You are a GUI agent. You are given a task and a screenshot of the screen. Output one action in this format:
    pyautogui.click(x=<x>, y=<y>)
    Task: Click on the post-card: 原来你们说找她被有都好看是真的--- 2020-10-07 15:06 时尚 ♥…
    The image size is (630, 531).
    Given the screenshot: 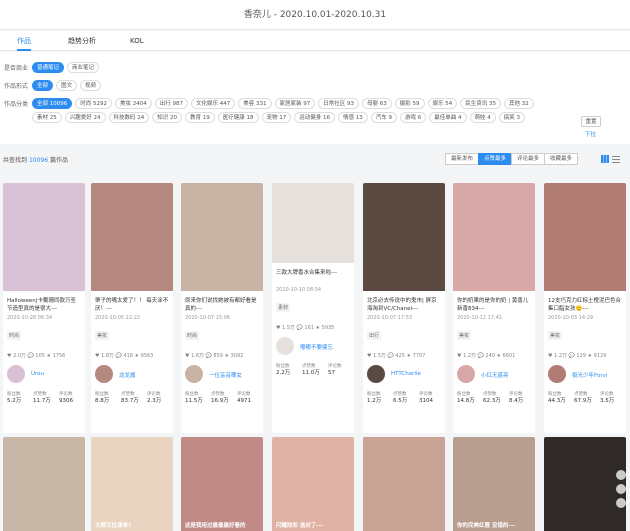 What is the action you would take?
    pyautogui.click(x=222, y=308)
    